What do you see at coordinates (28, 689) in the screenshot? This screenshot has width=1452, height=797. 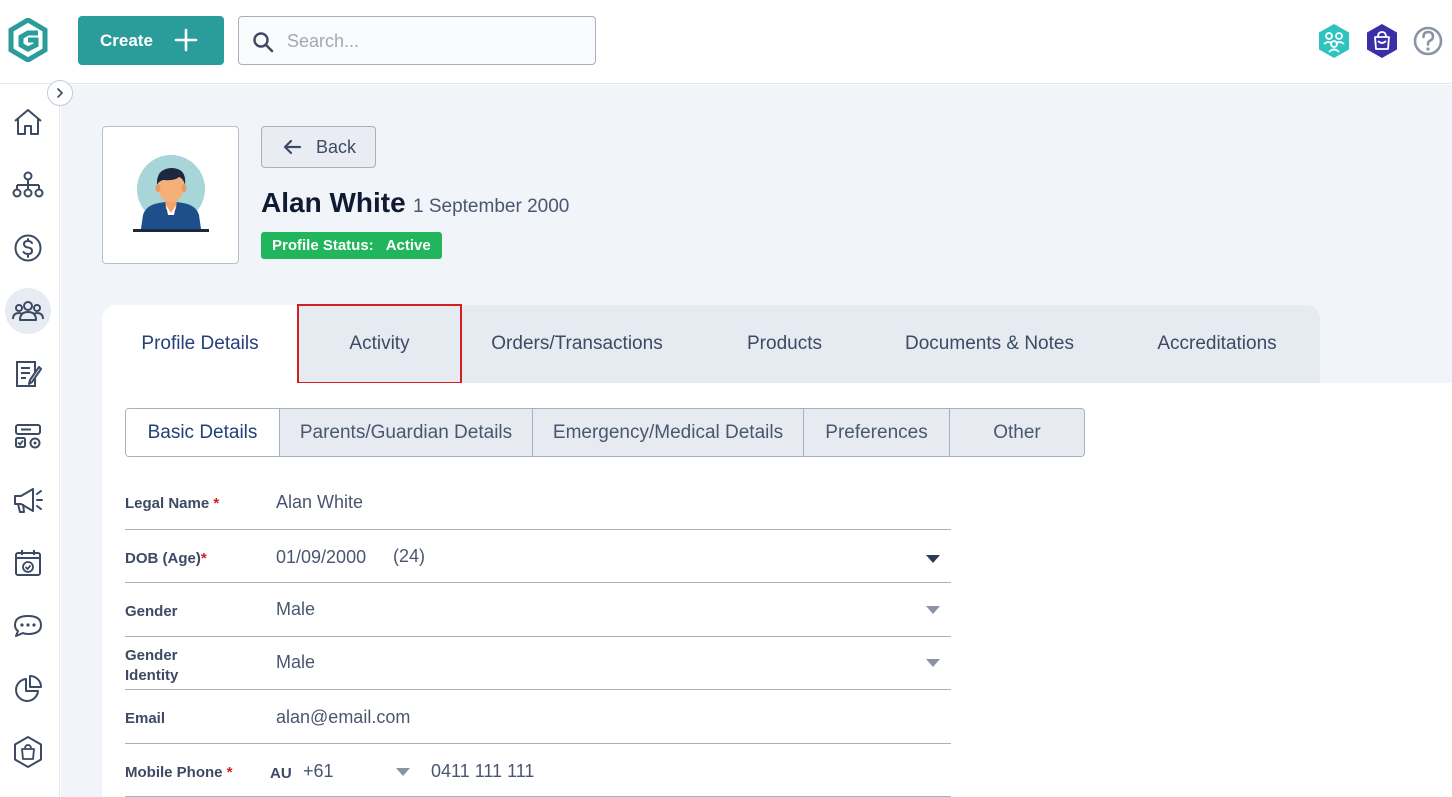 I see `reports-icon` at bounding box center [28, 689].